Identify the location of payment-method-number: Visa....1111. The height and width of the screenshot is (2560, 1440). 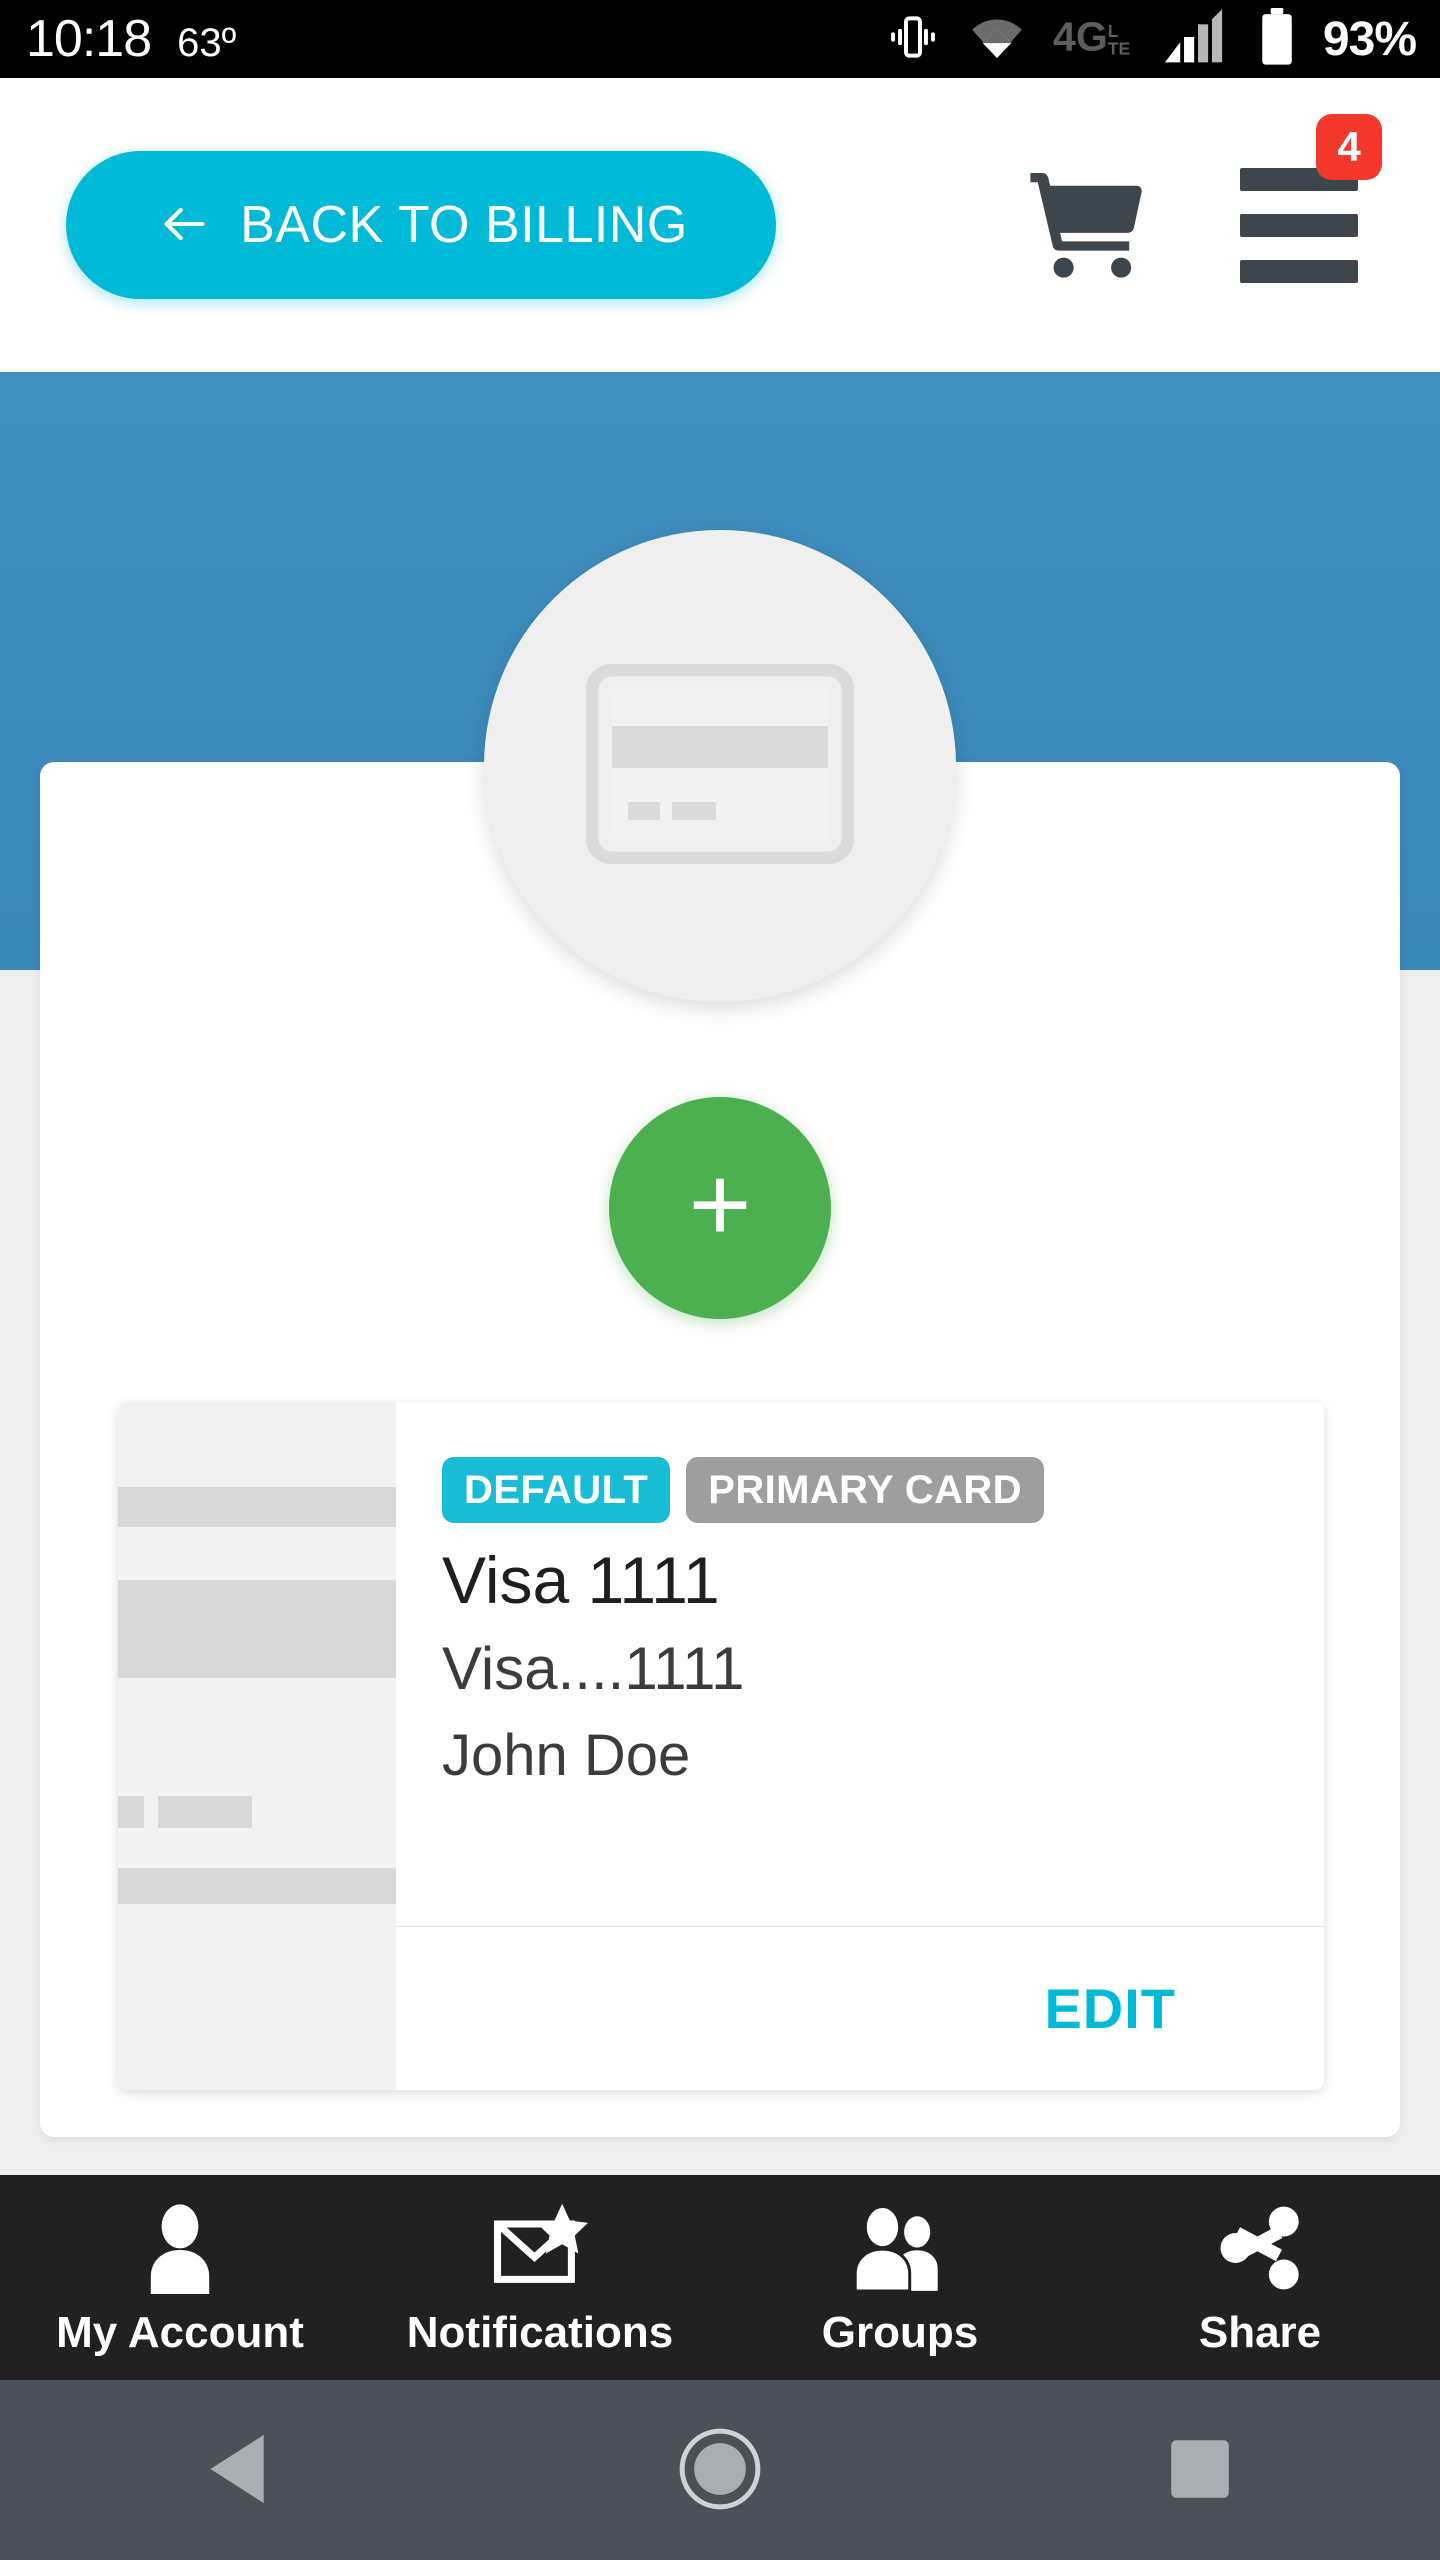
(593, 1668).